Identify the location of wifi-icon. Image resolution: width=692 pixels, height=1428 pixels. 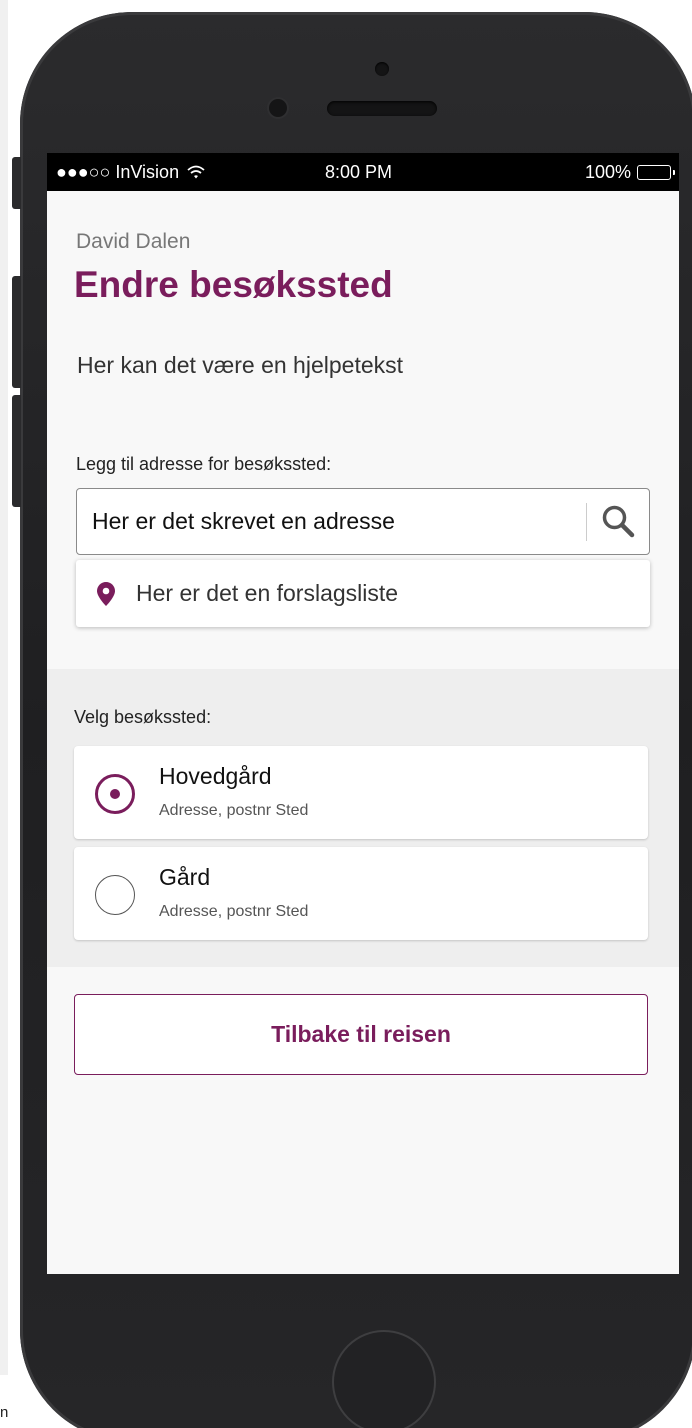
(196, 172).